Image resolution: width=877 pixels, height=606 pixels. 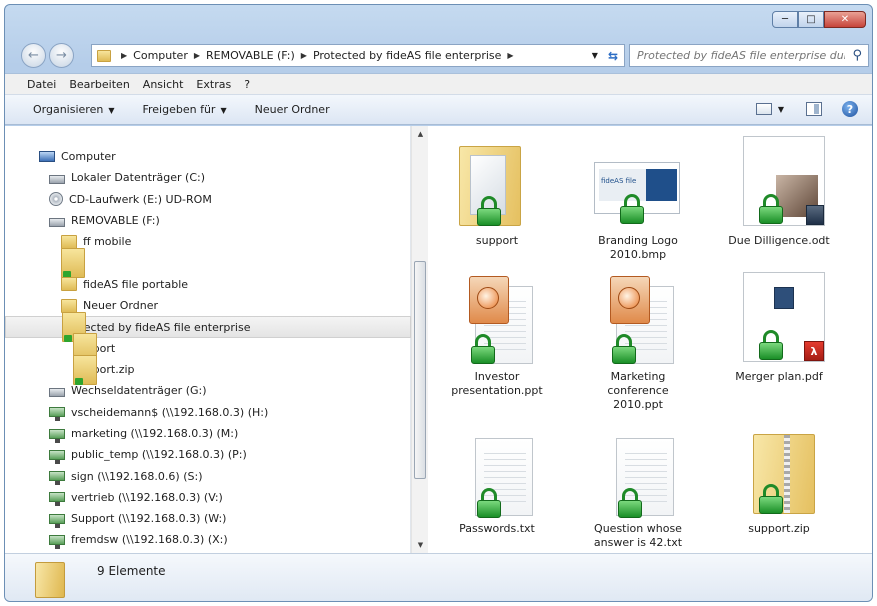 What do you see at coordinates (250, 55) in the screenshot?
I see `breadcrumb-removable: REMOVABLE (F:)` at bounding box center [250, 55].